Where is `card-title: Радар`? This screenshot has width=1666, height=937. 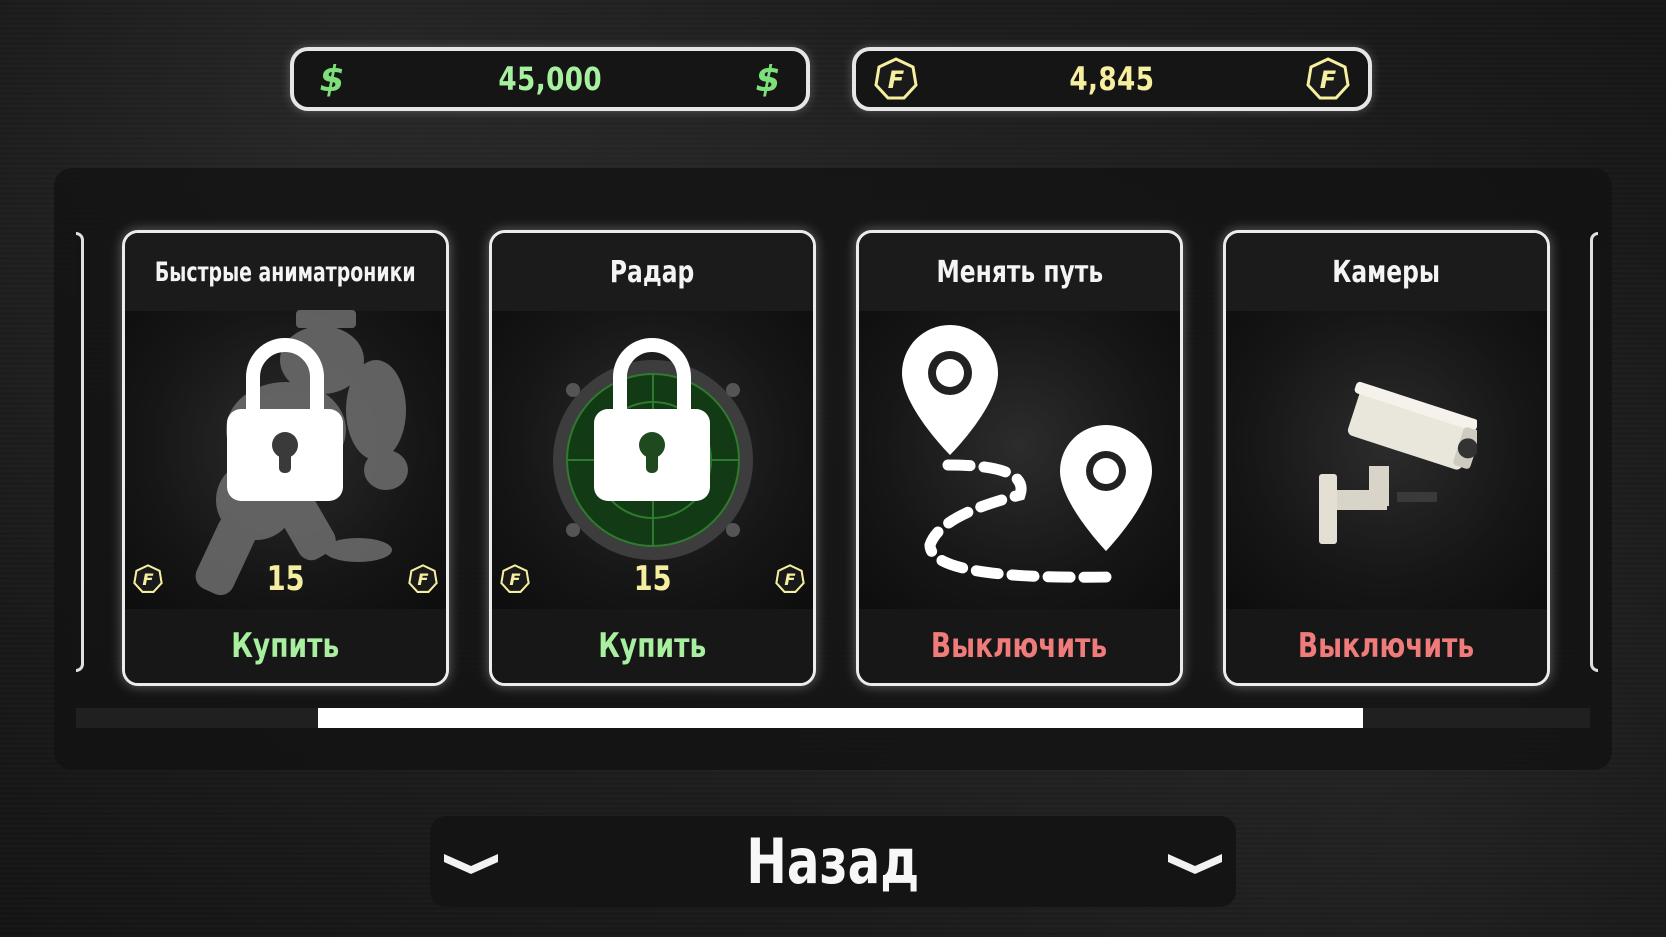 card-title: Радар is located at coordinates (652, 272).